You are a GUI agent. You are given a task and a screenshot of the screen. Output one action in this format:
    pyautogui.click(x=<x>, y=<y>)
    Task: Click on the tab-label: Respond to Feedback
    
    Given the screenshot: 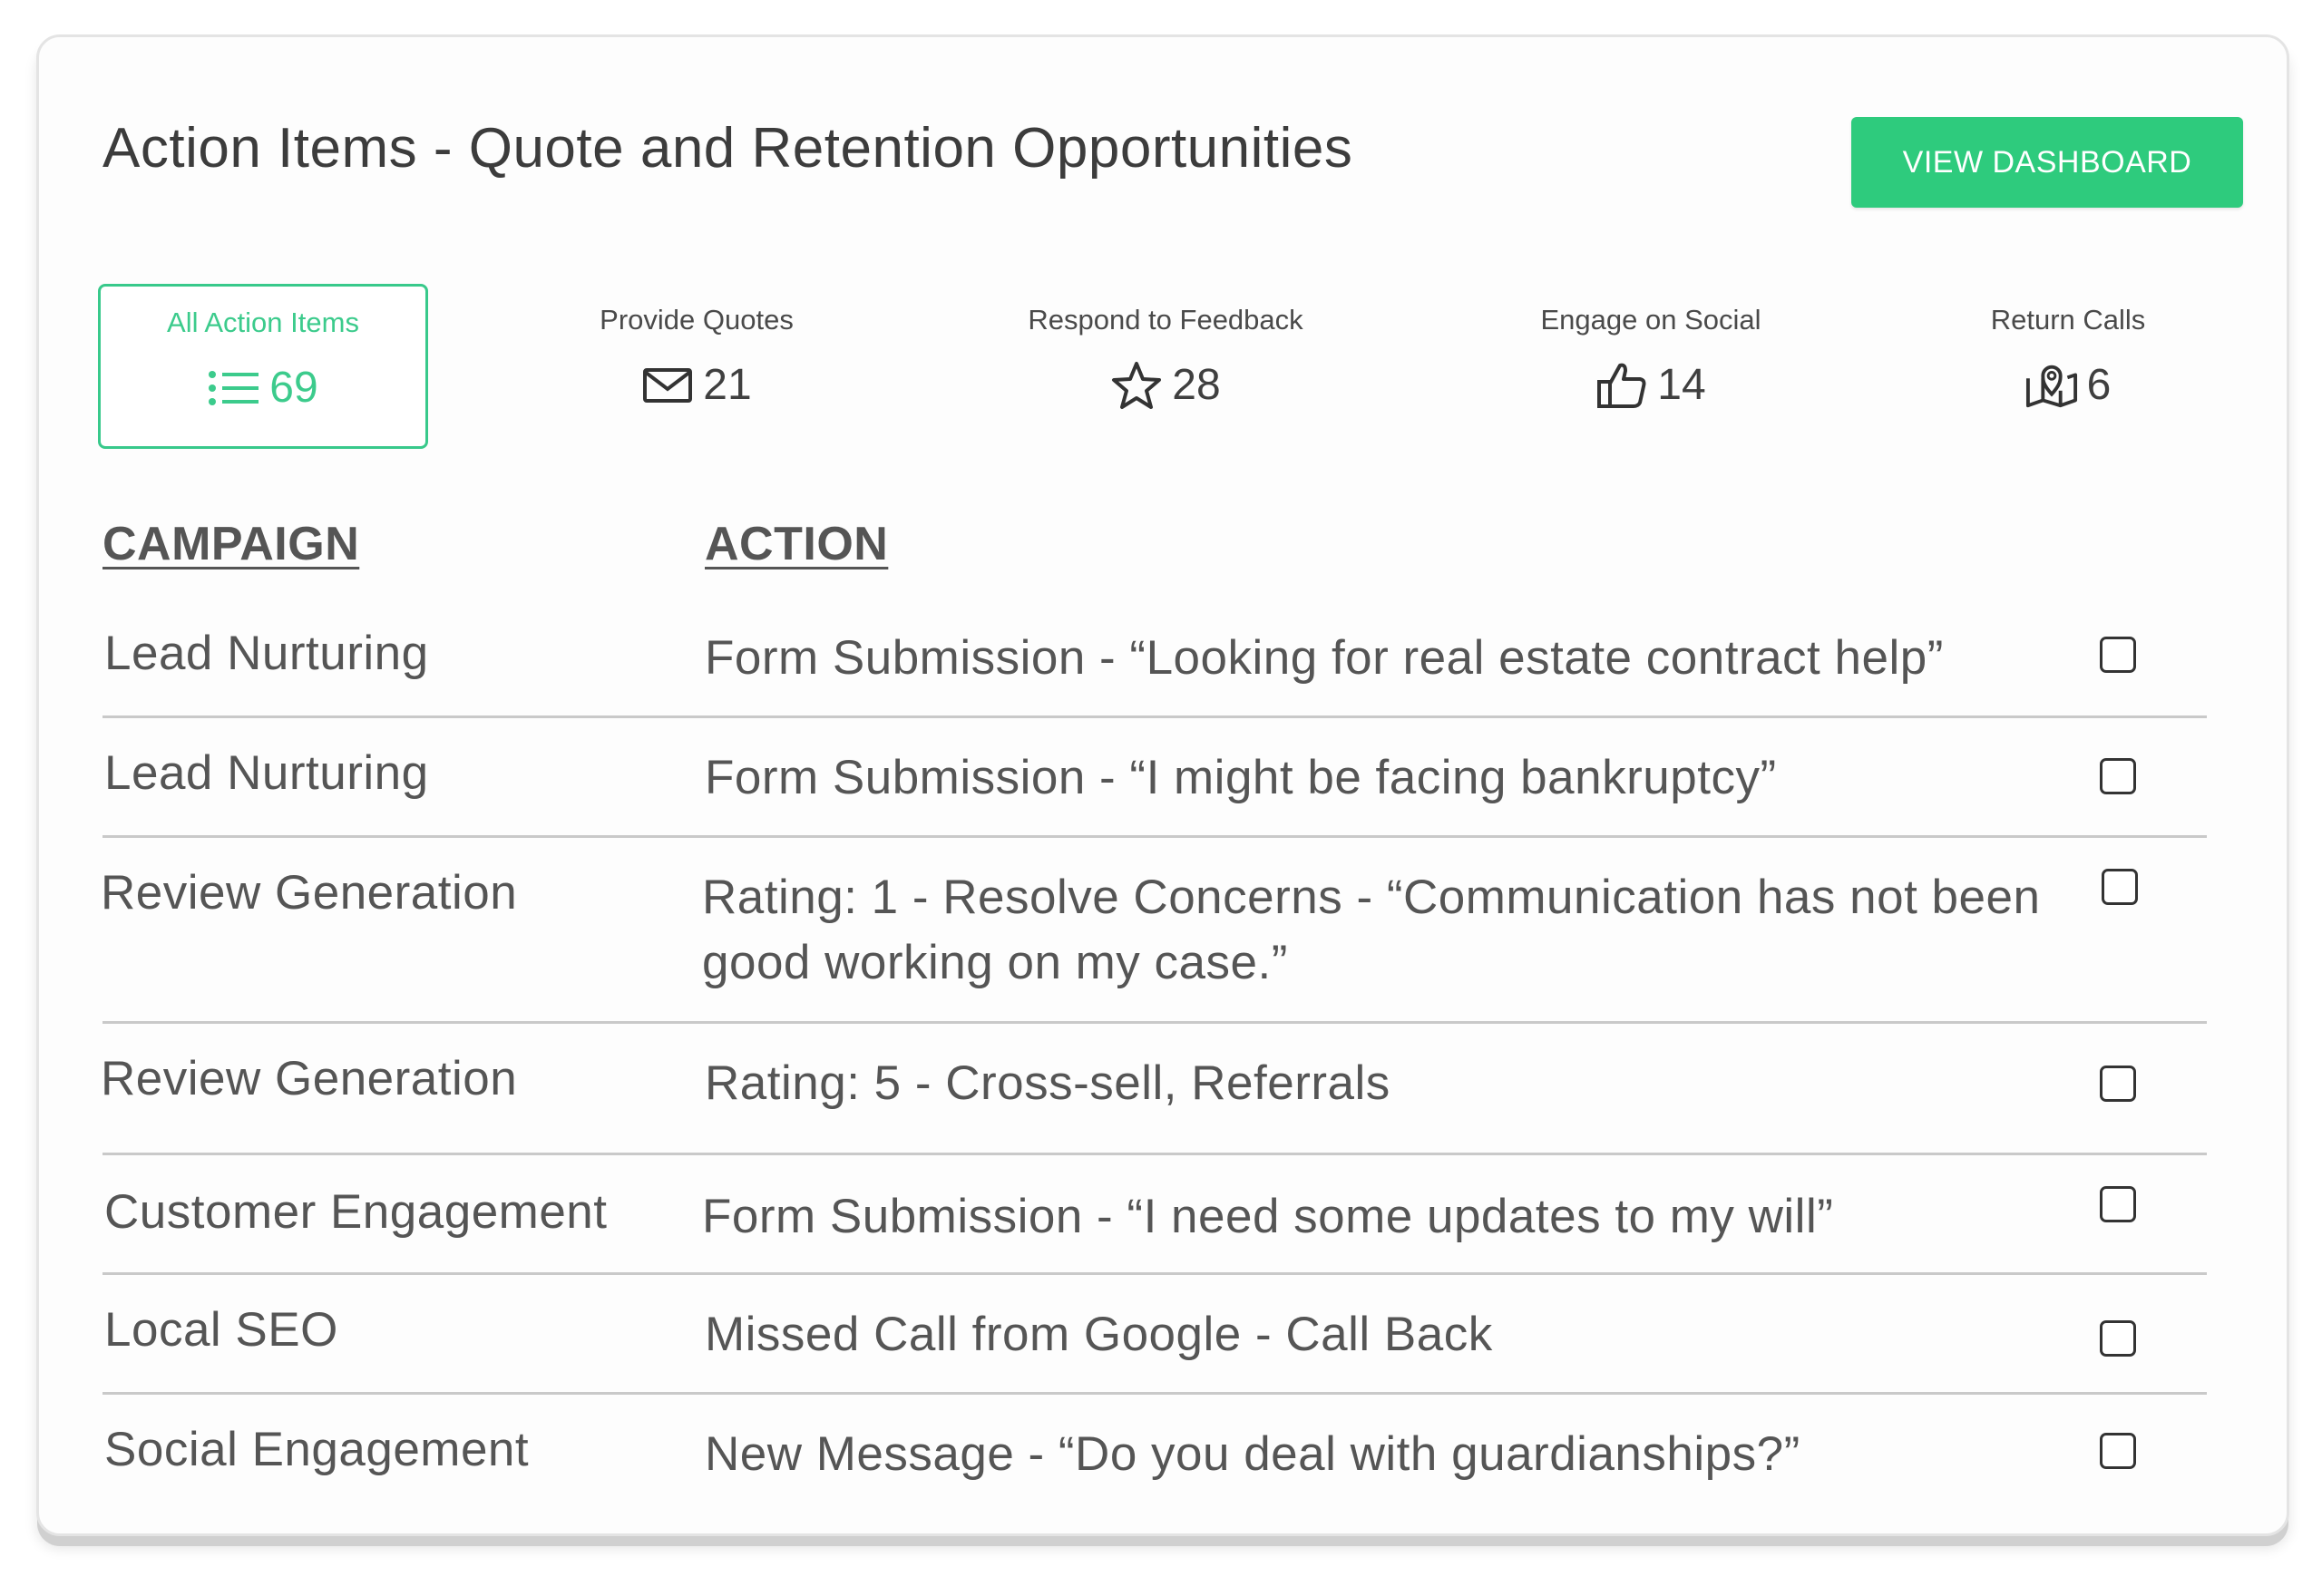 What is the action you would take?
    pyautogui.click(x=1165, y=320)
    